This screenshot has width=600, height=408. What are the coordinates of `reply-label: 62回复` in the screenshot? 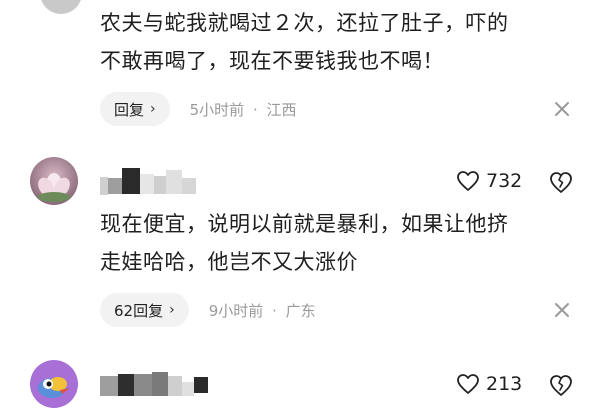 It's located at (139, 310).